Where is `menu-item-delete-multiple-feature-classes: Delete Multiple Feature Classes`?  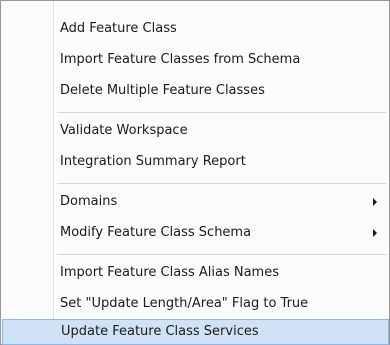 menu-item-delete-multiple-feature-classes: Delete Multiple Feature Classes is located at coordinates (195, 91).